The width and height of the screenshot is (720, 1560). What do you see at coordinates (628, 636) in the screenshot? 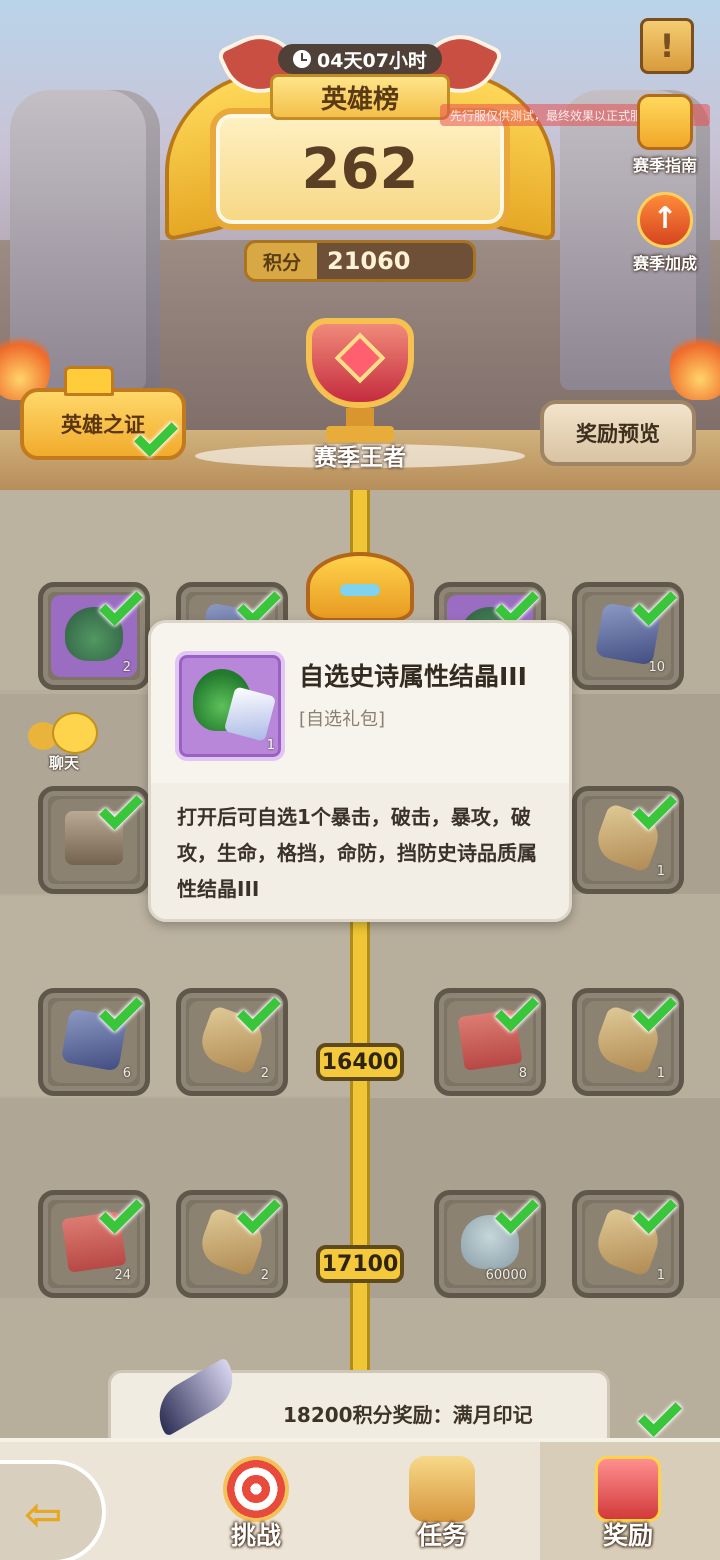
I see `reward-slot: 10` at bounding box center [628, 636].